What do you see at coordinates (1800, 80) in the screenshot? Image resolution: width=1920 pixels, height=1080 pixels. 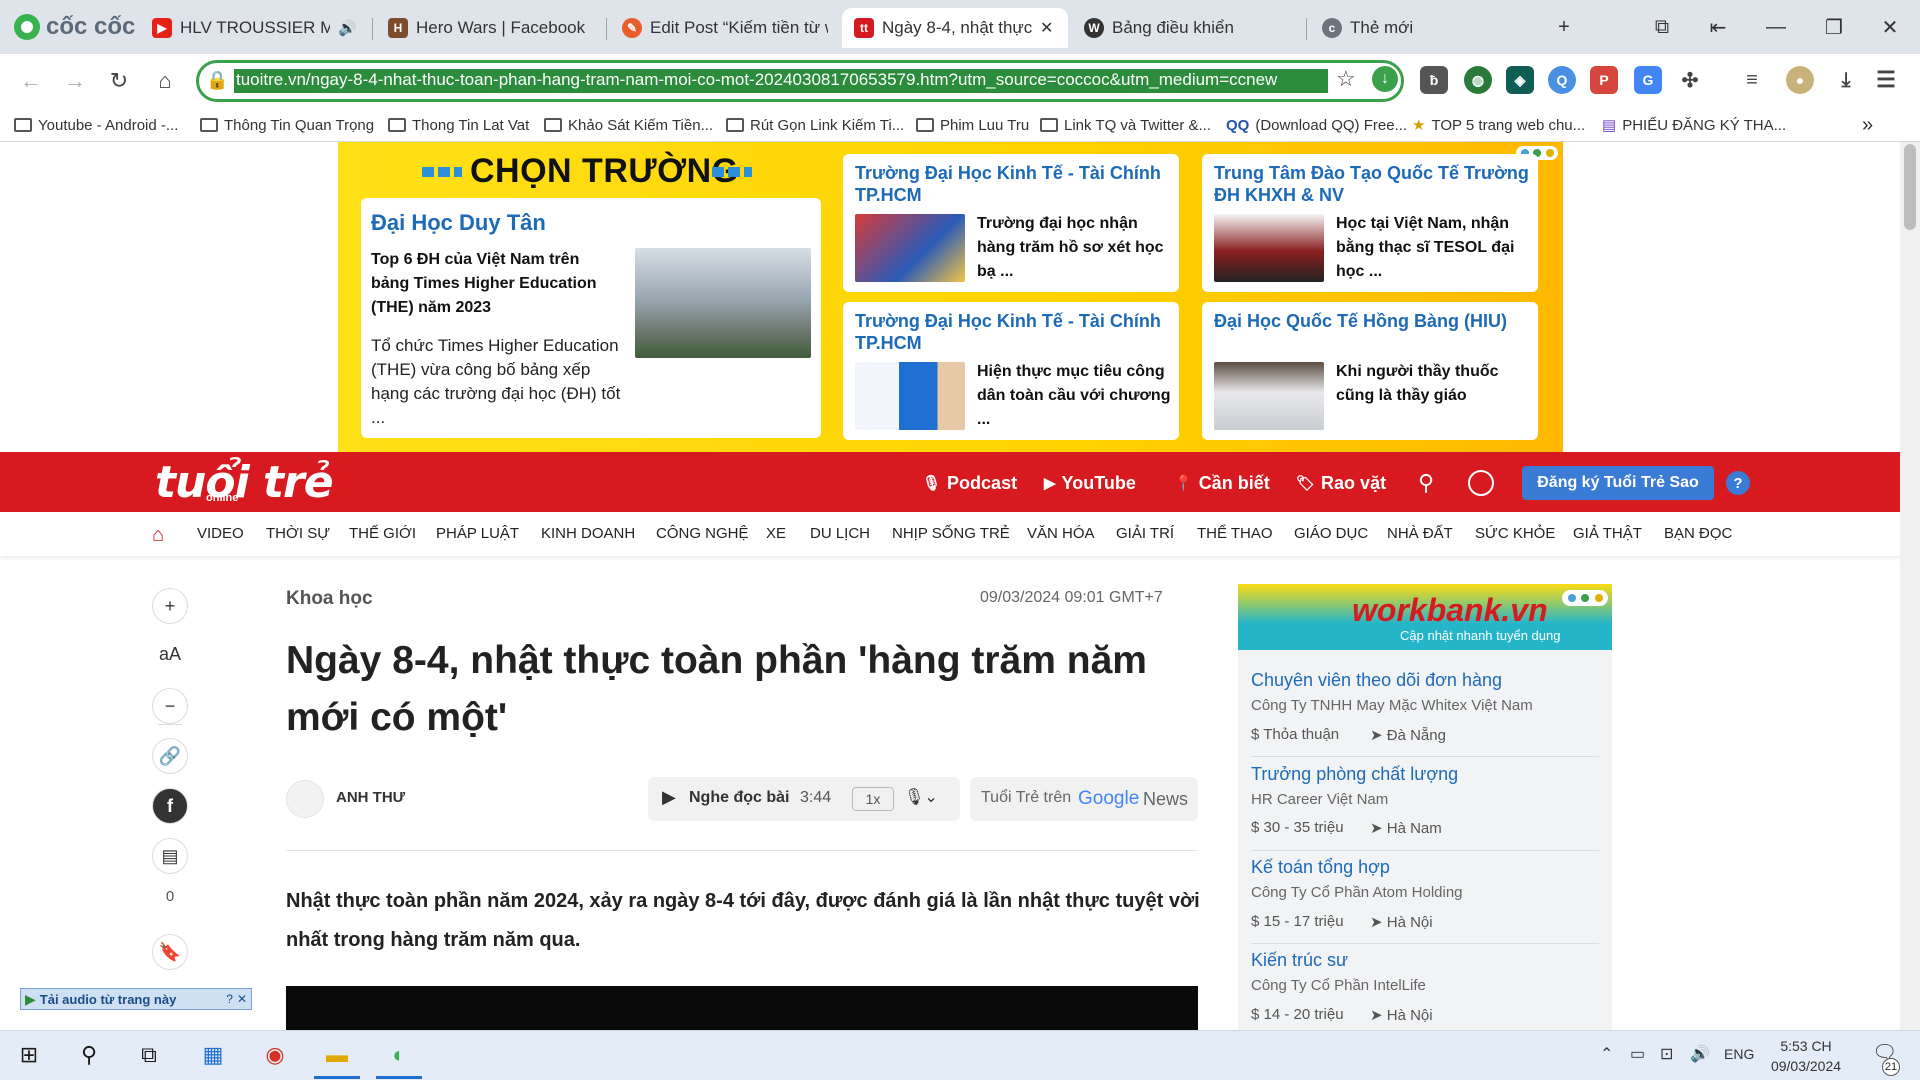 I see `avatar: ●` at bounding box center [1800, 80].